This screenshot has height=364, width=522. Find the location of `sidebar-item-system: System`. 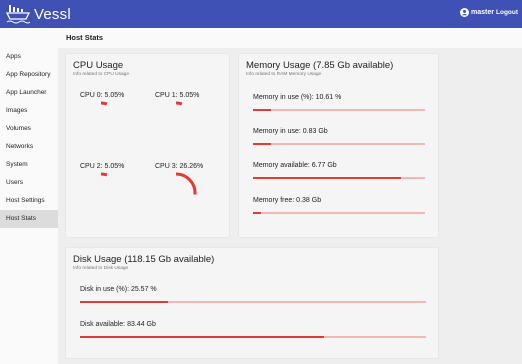

sidebar-item-system: System is located at coordinates (29, 165).